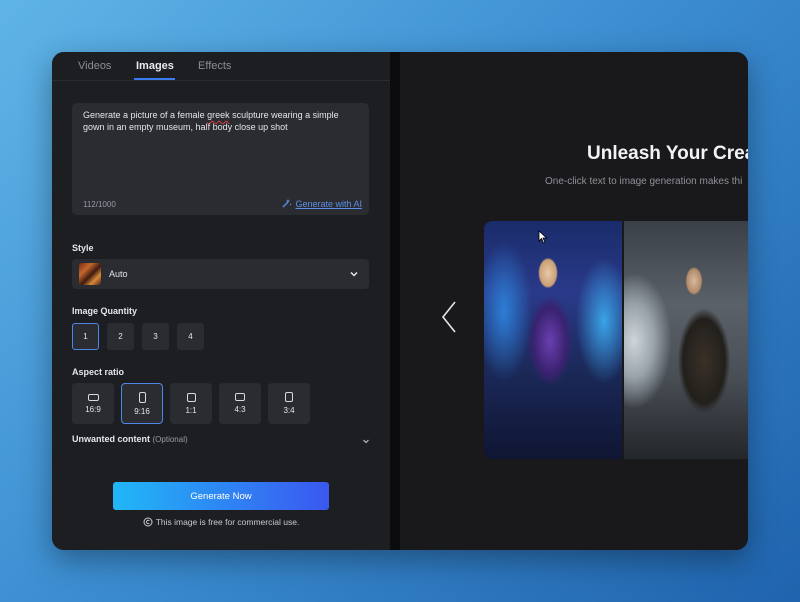 This screenshot has height=602, width=800. I want to click on tab-effects: Effects, so click(214, 66).